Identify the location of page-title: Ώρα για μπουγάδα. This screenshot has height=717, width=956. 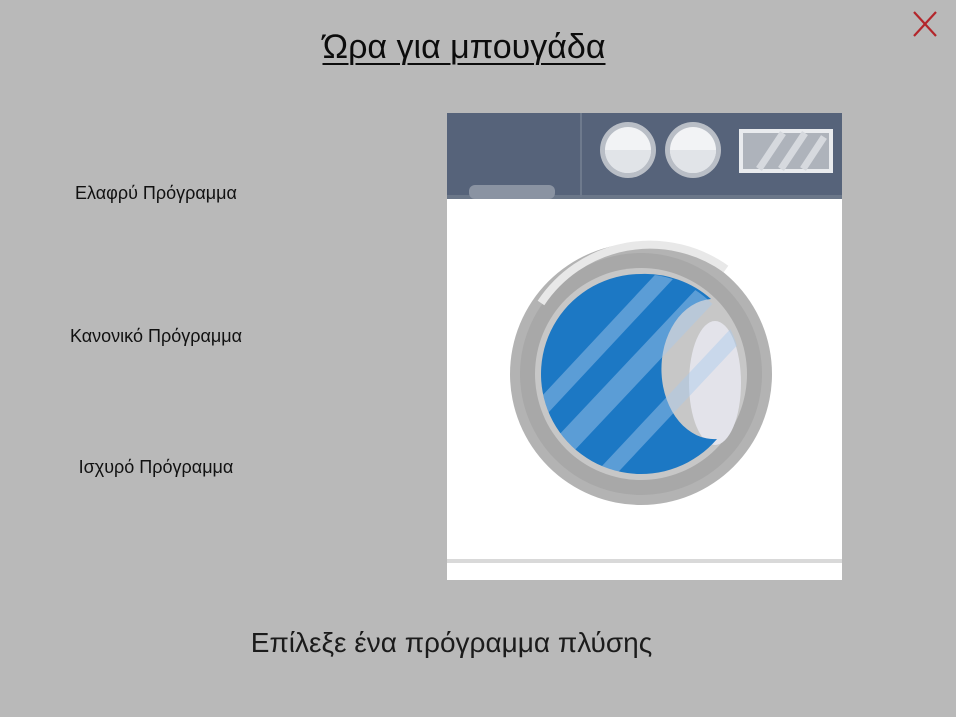
(464, 47).